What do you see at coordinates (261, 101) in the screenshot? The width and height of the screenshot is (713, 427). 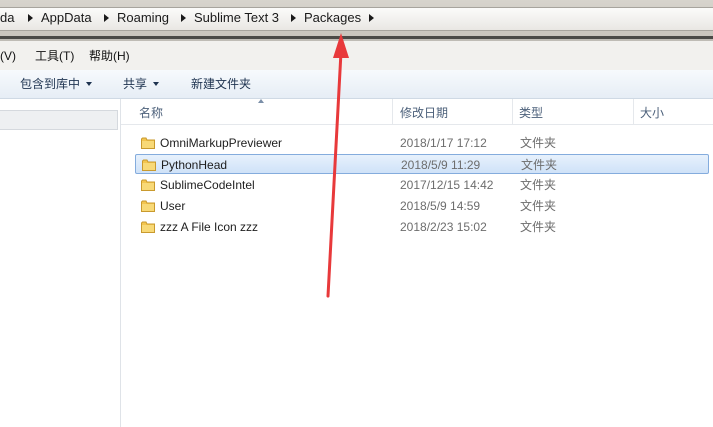 I see `sort-ascending-icon` at bounding box center [261, 101].